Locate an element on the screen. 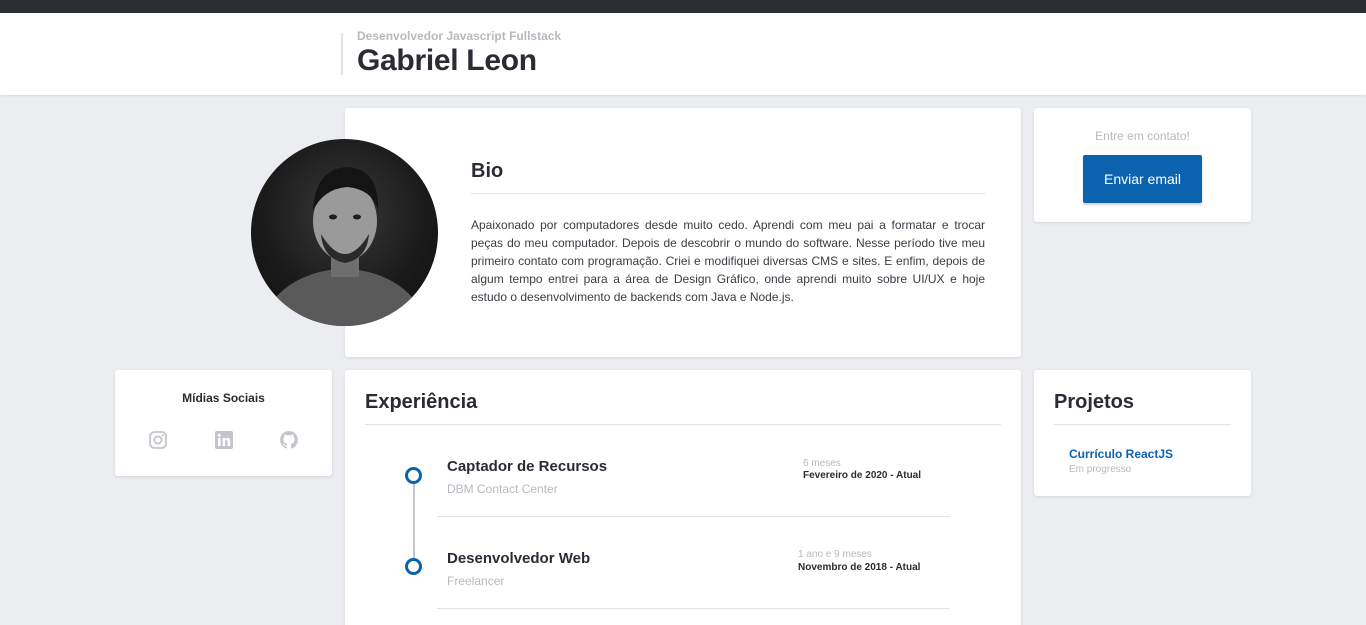 The height and width of the screenshot is (625, 1366). experience-title: Experiência is located at coordinates (421, 402).